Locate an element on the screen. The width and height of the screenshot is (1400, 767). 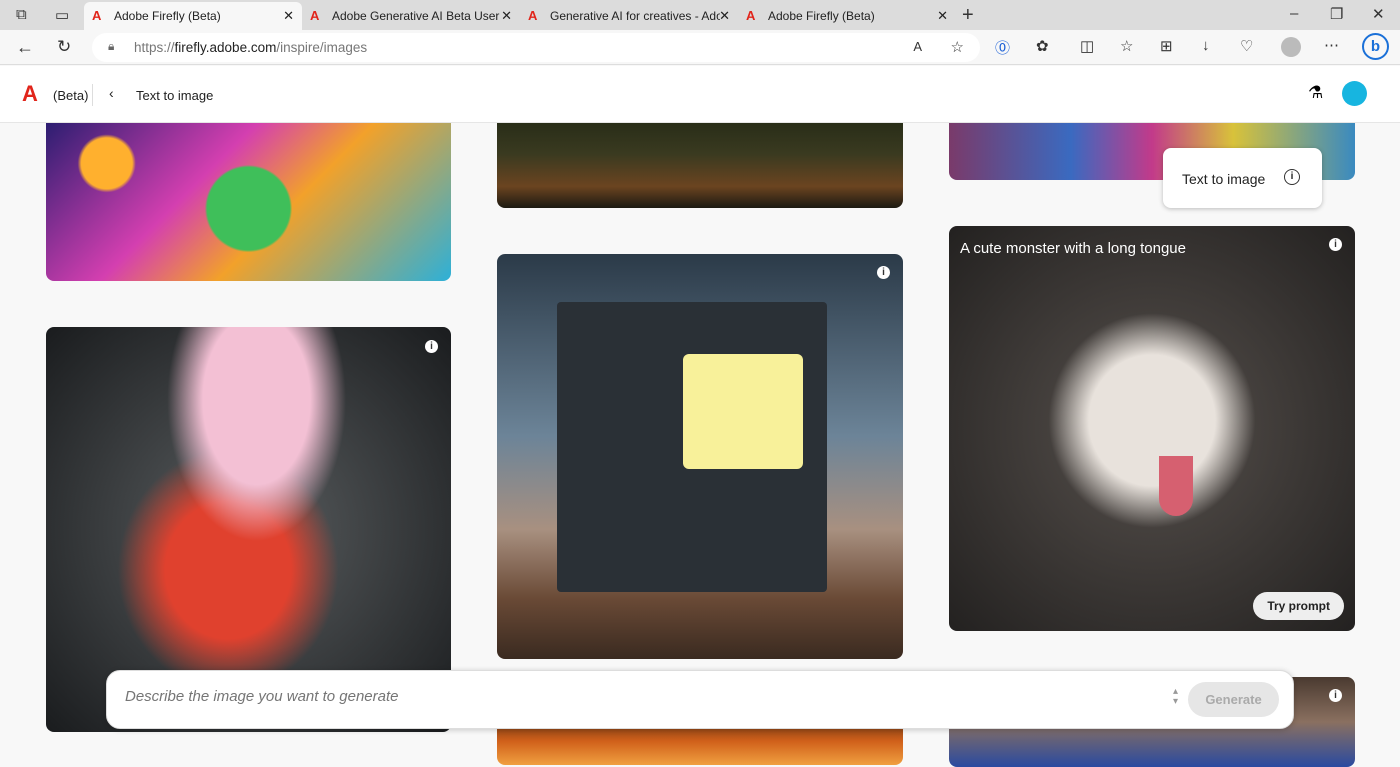
extensions-icon: ✿ is located at coordinates (1042, 46).